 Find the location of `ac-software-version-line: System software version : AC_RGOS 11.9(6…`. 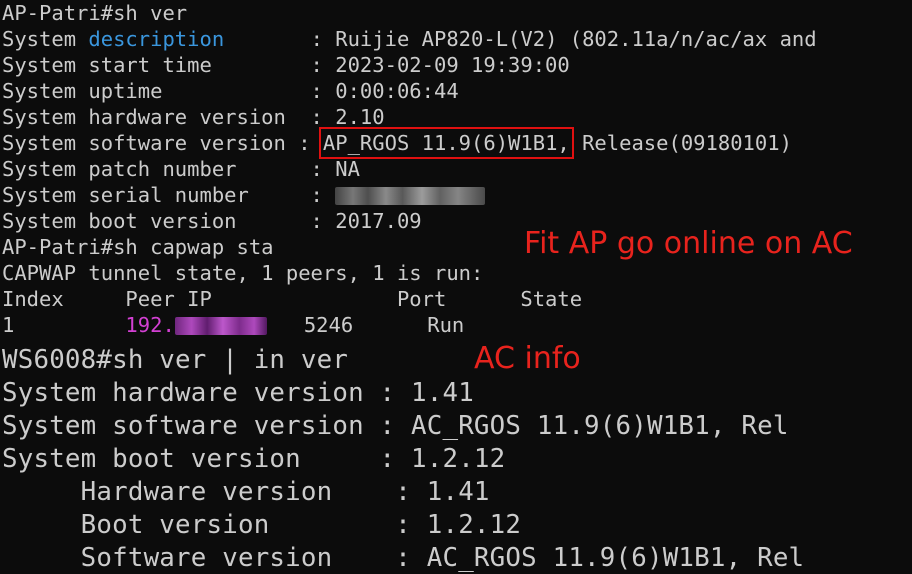

ac-software-version-line: System software version : AC_RGOS 11.9(6… is located at coordinates (395, 426).